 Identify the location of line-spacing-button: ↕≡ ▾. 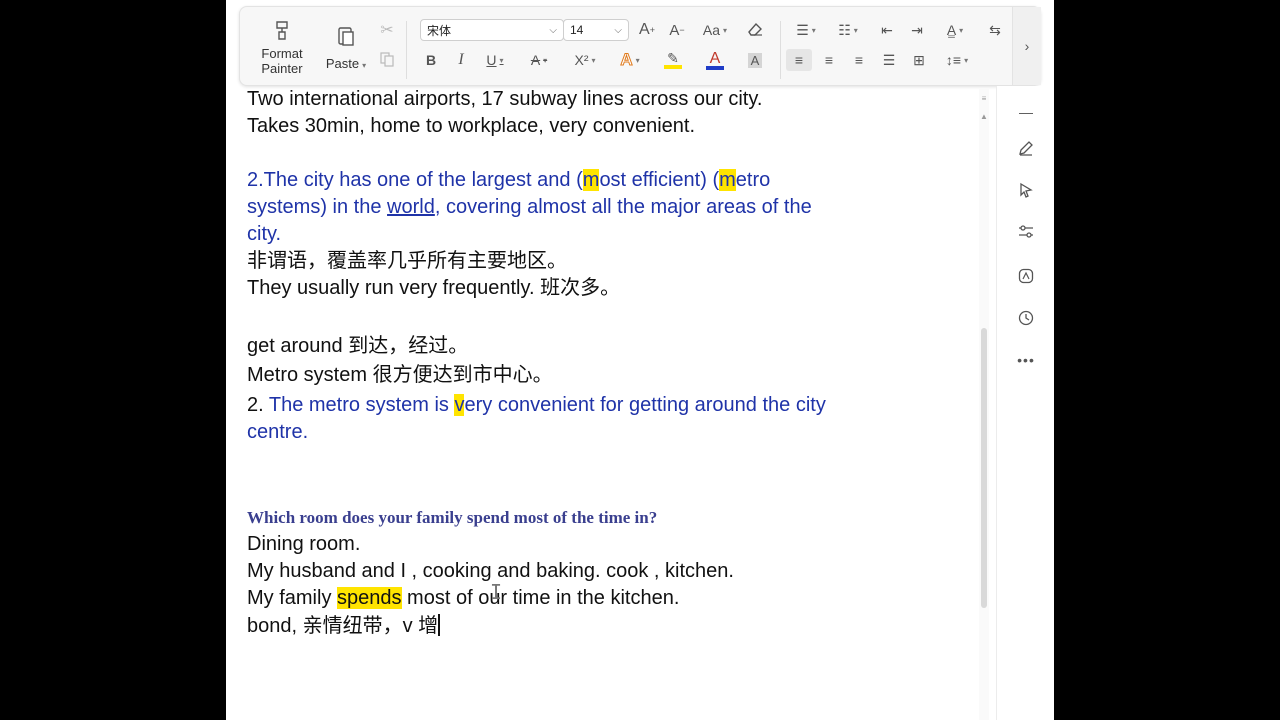
(957, 60).